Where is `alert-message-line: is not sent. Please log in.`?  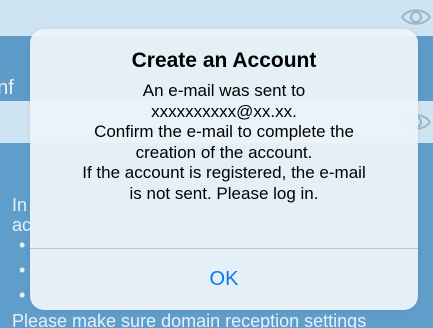 alert-message-line: is not sent. Please log in. is located at coordinates (224, 193).